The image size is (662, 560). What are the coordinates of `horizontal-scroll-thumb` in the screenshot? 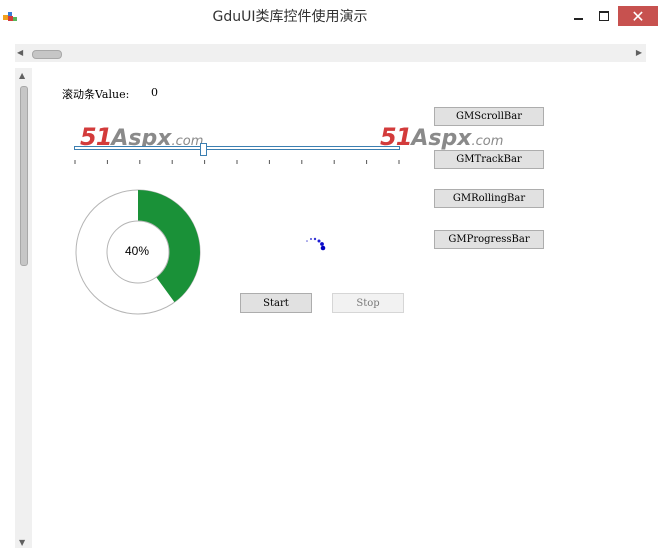 It's located at (47, 54).